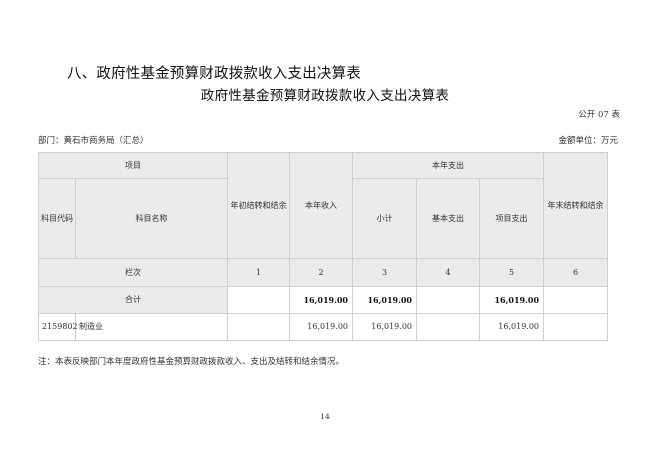 The image size is (650, 459). Describe the element at coordinates (511, 300) in the screenshot. I see `total-project-expense: 16,019.00` at that location.